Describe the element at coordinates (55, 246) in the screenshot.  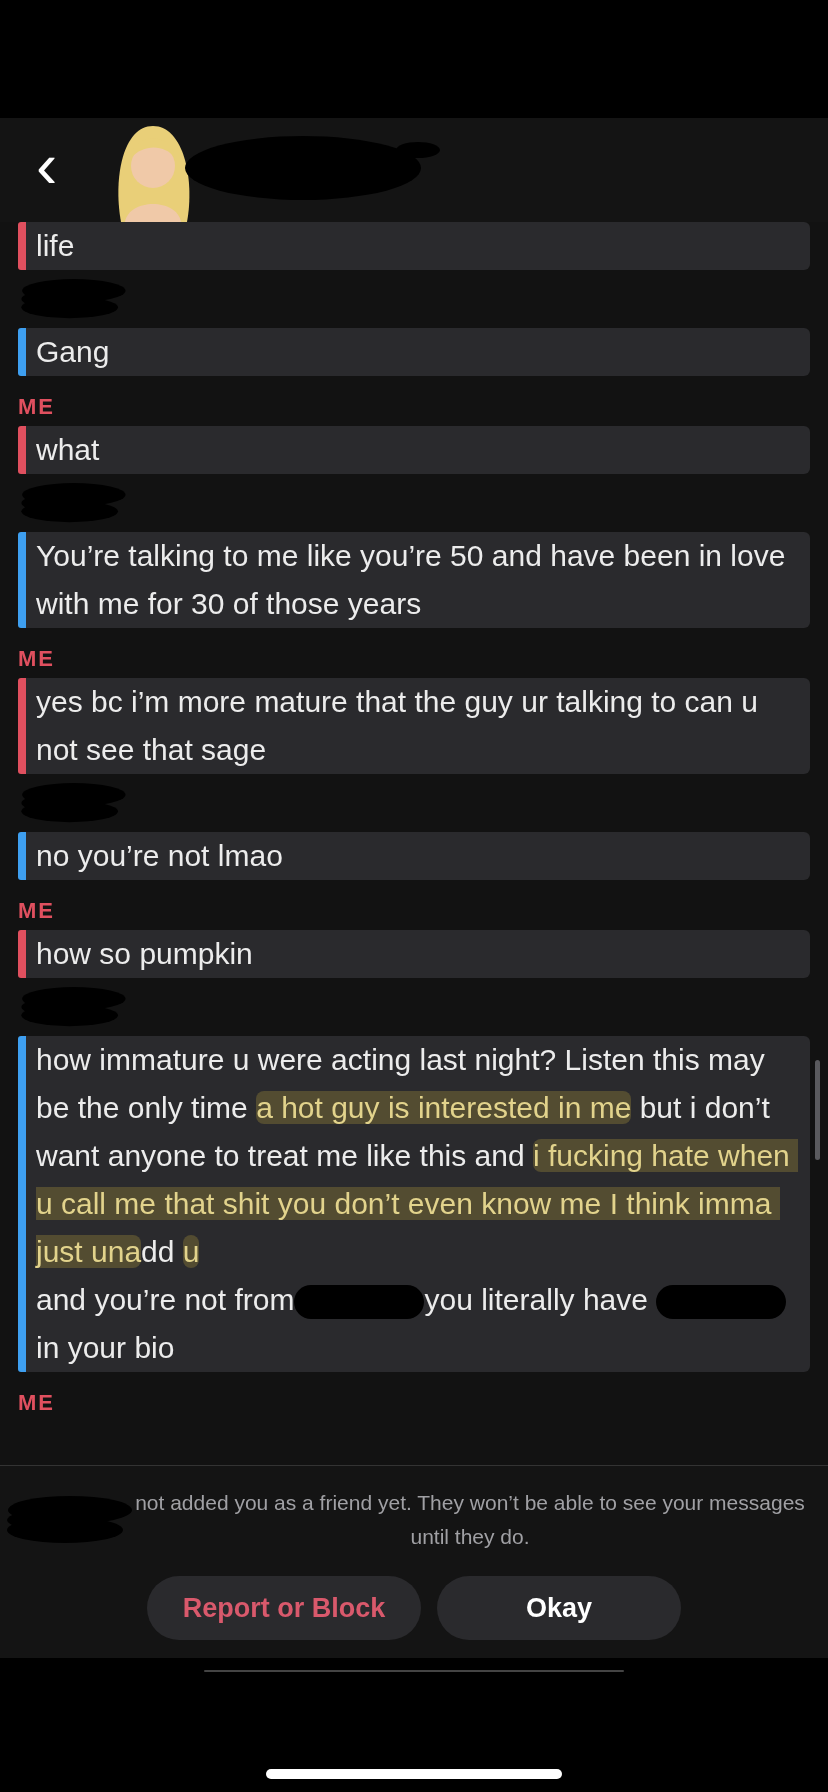
I see `message-text: life` at that location.